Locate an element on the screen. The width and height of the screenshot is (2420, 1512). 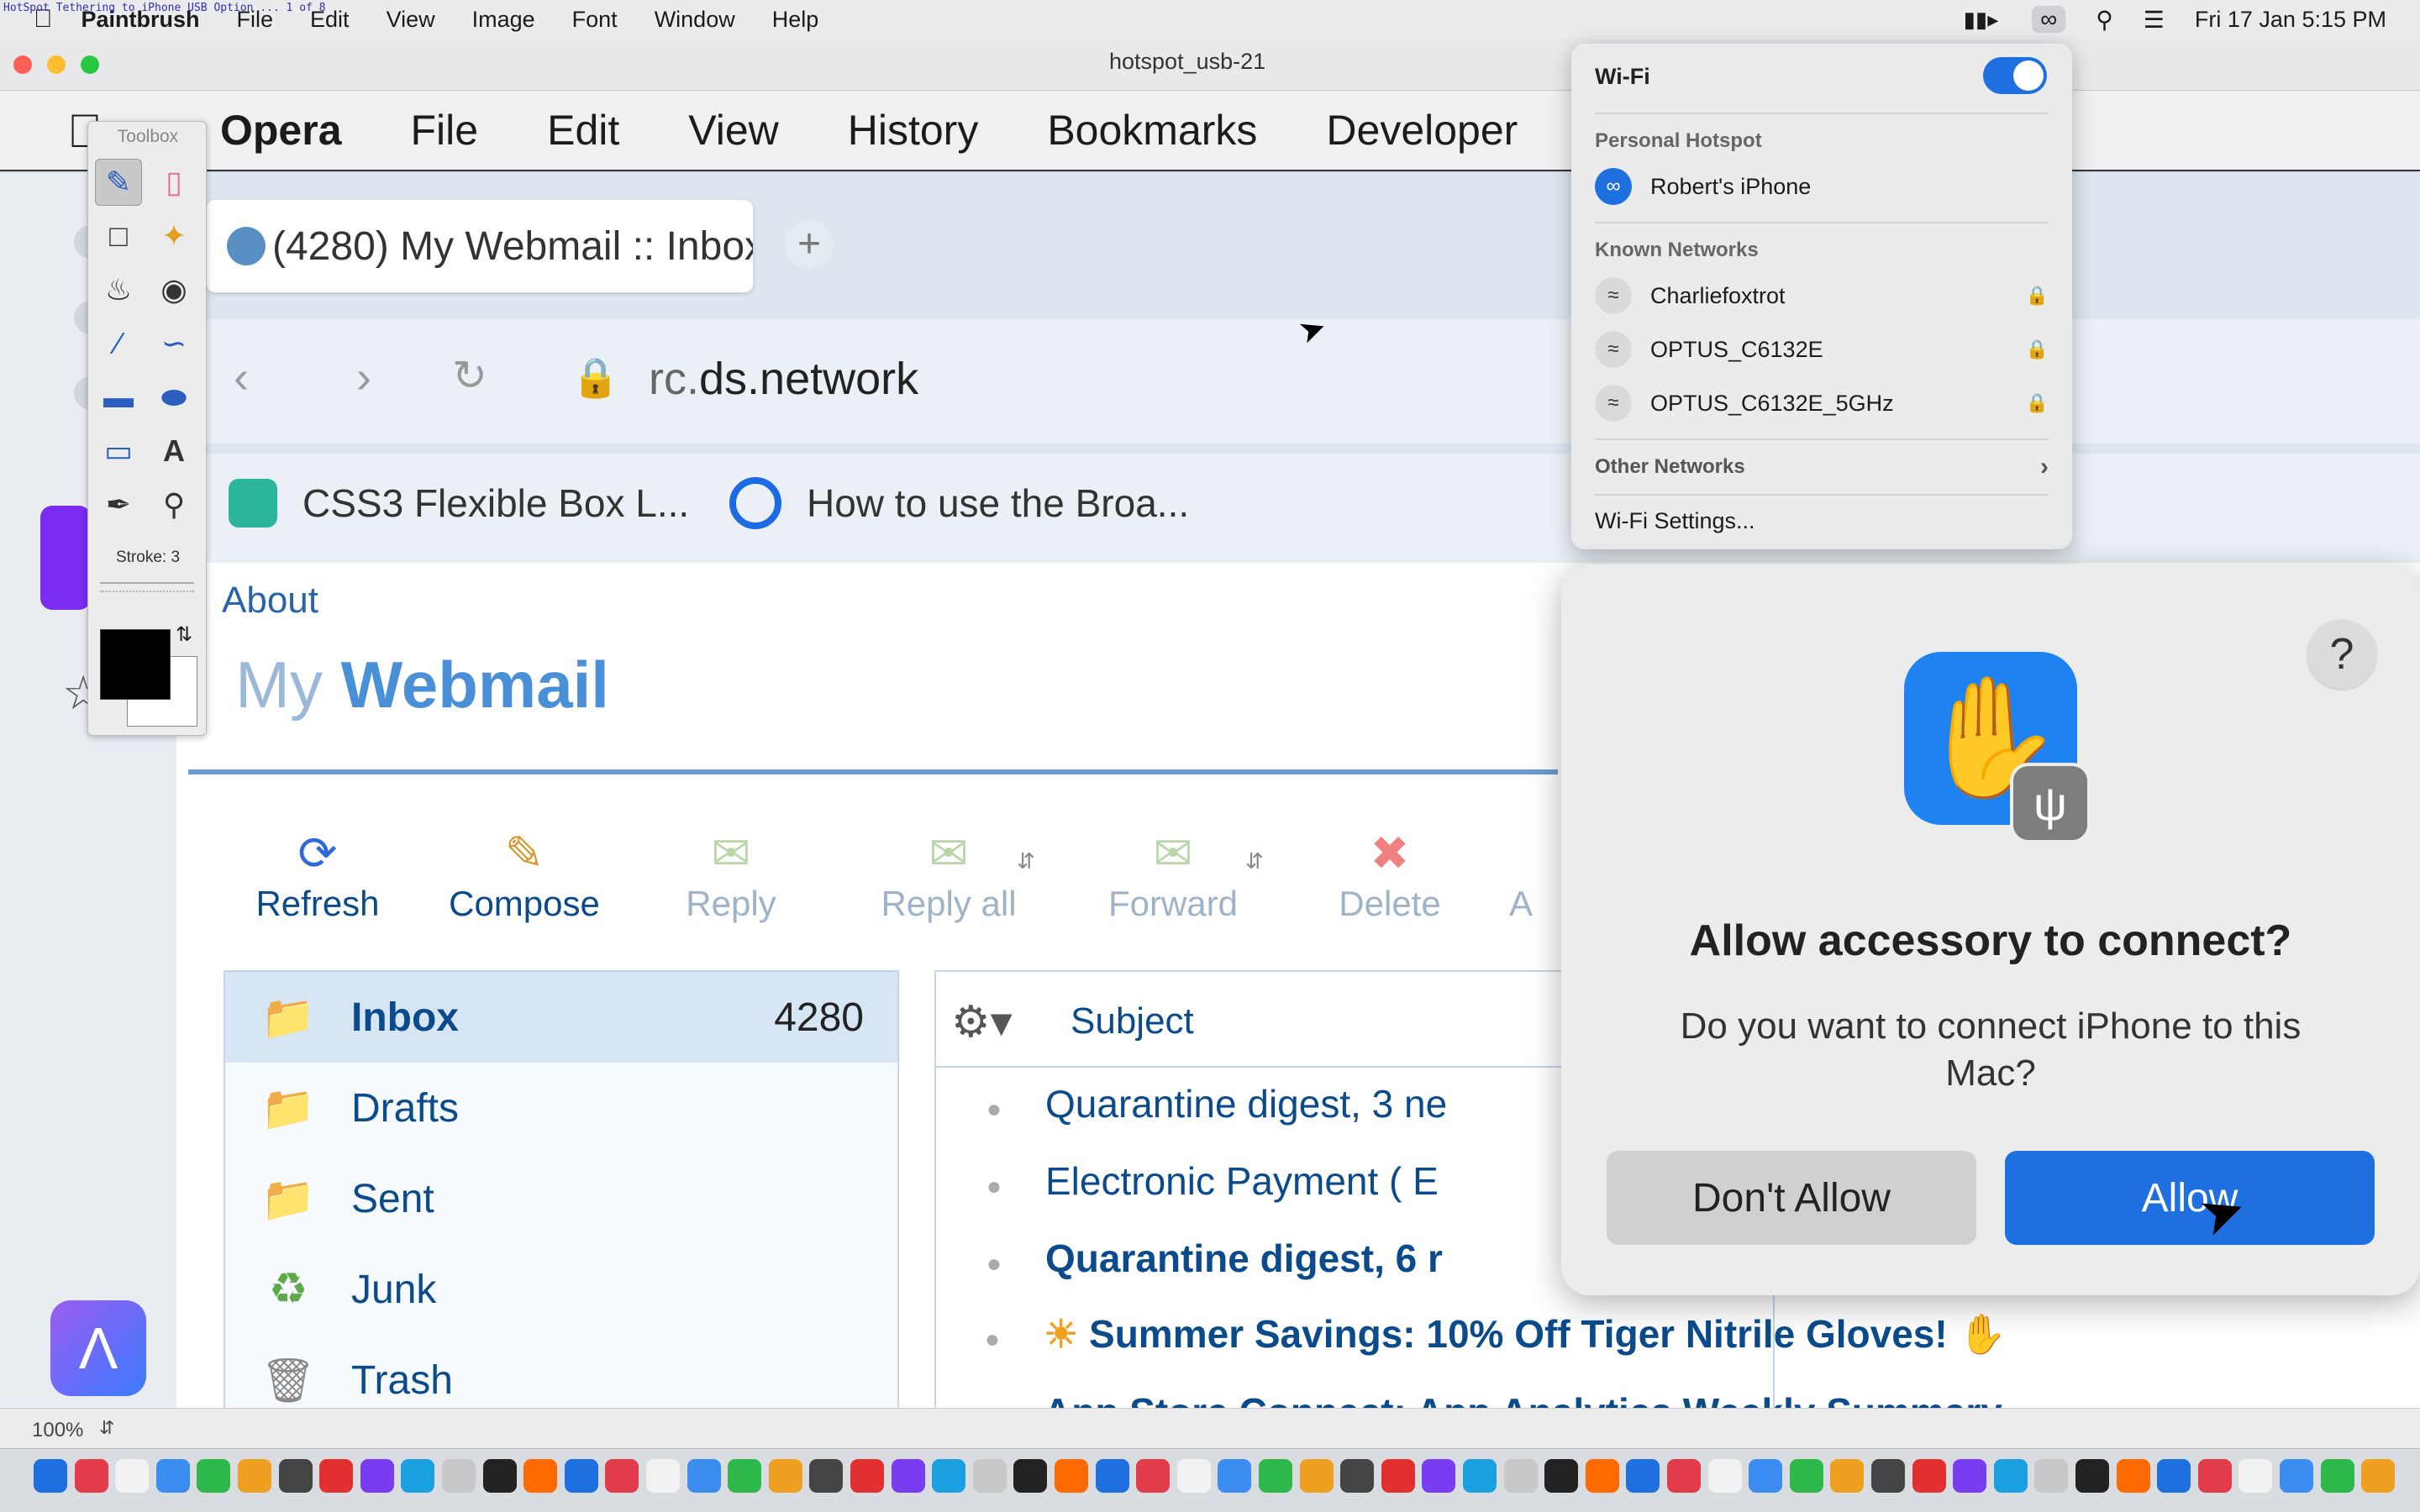
back-icon: ‹ is located at coordinates (241, 377).